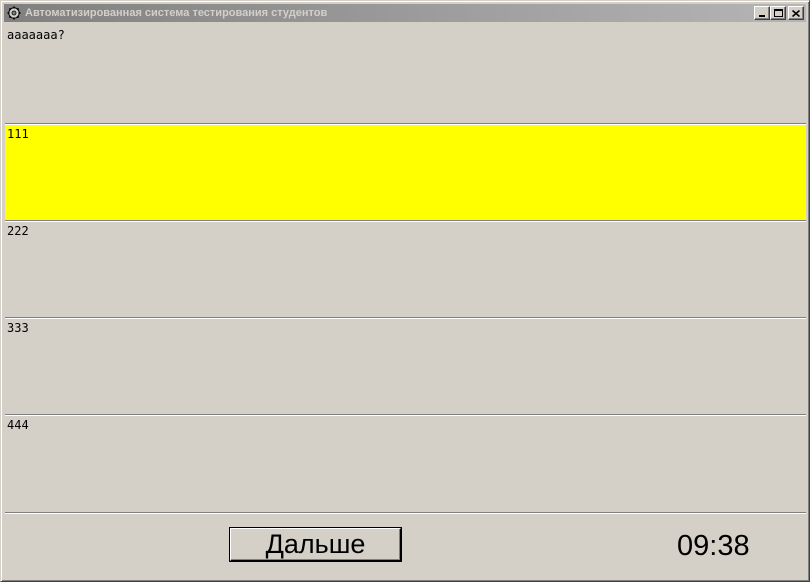  I want to click on maximize-icon, so click(778, 13).